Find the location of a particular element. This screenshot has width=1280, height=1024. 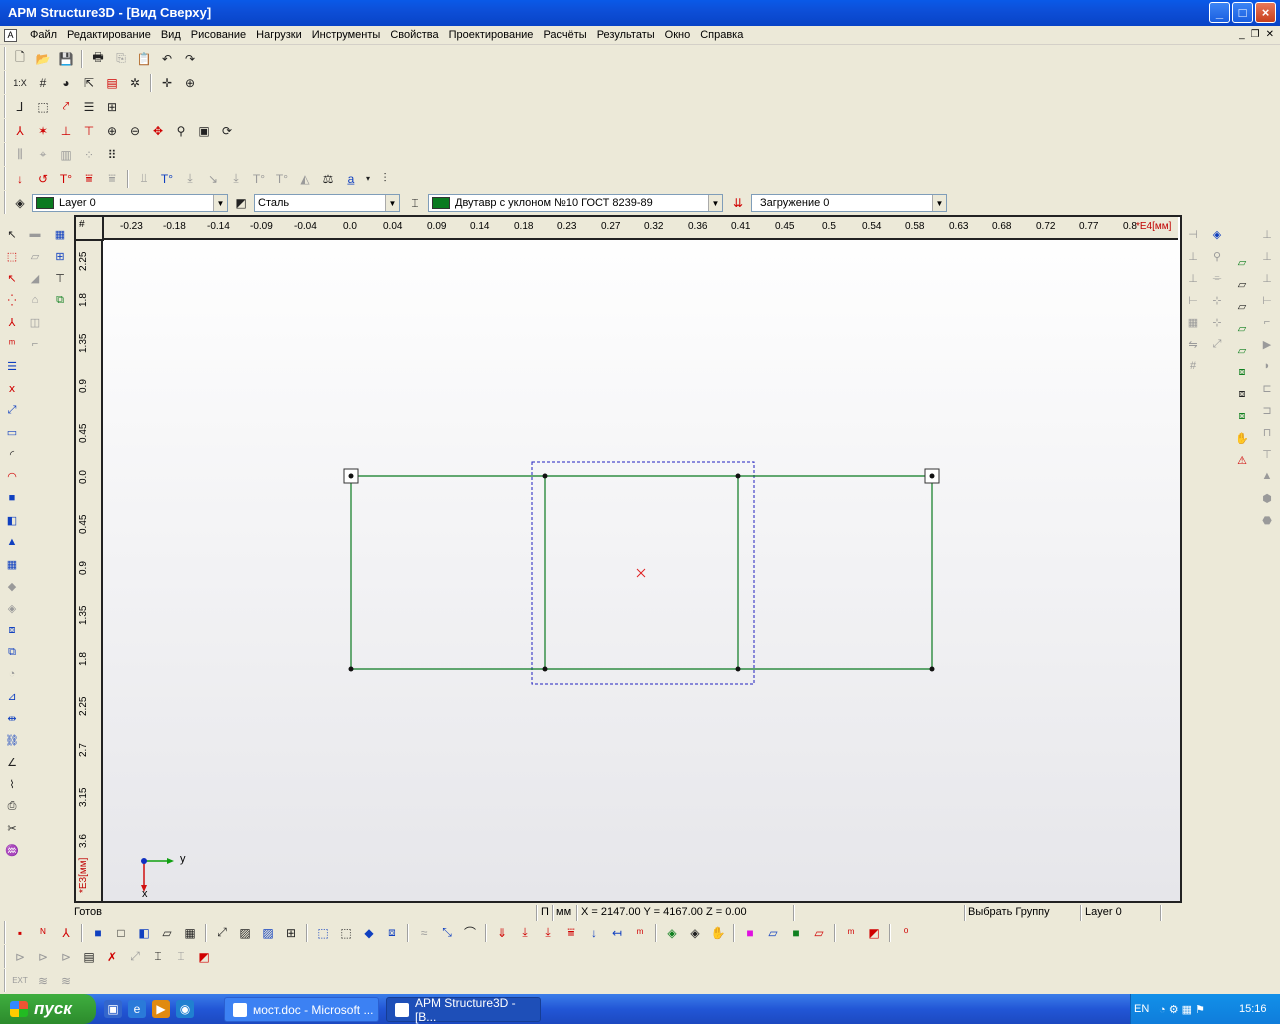

status-unit: мм is located at coordinates (564, 912).